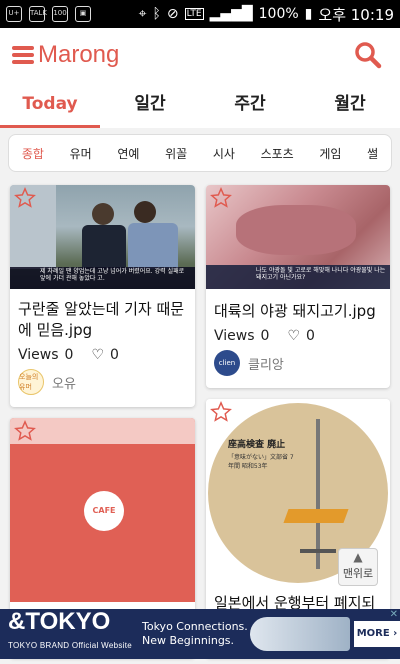  I want to click on post-title: 대륙의 야광 돼지고기.jpg, so click(295, 311).